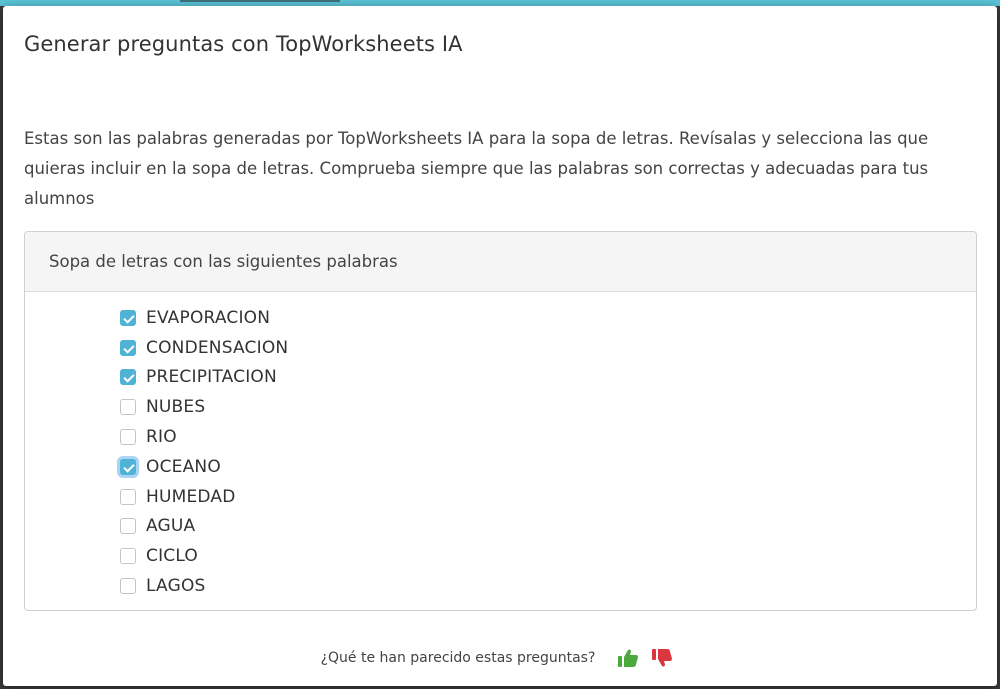 This screenshot has height=689, width=1000. Describe the element at coordinates (172, 556) in the screenshot. I see `word-label: CICLO` at that location.